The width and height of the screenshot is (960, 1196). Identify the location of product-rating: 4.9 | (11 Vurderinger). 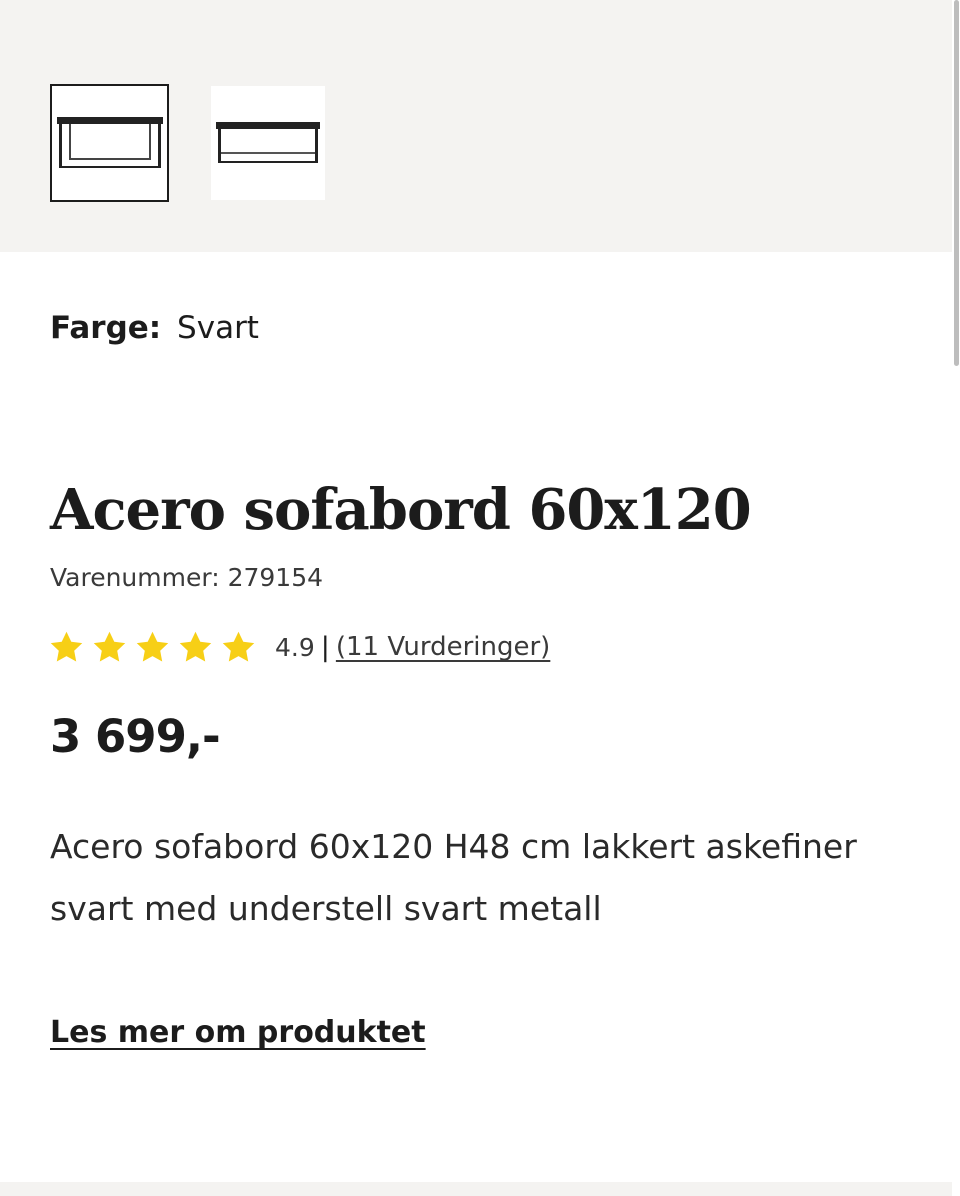
(299, 647).